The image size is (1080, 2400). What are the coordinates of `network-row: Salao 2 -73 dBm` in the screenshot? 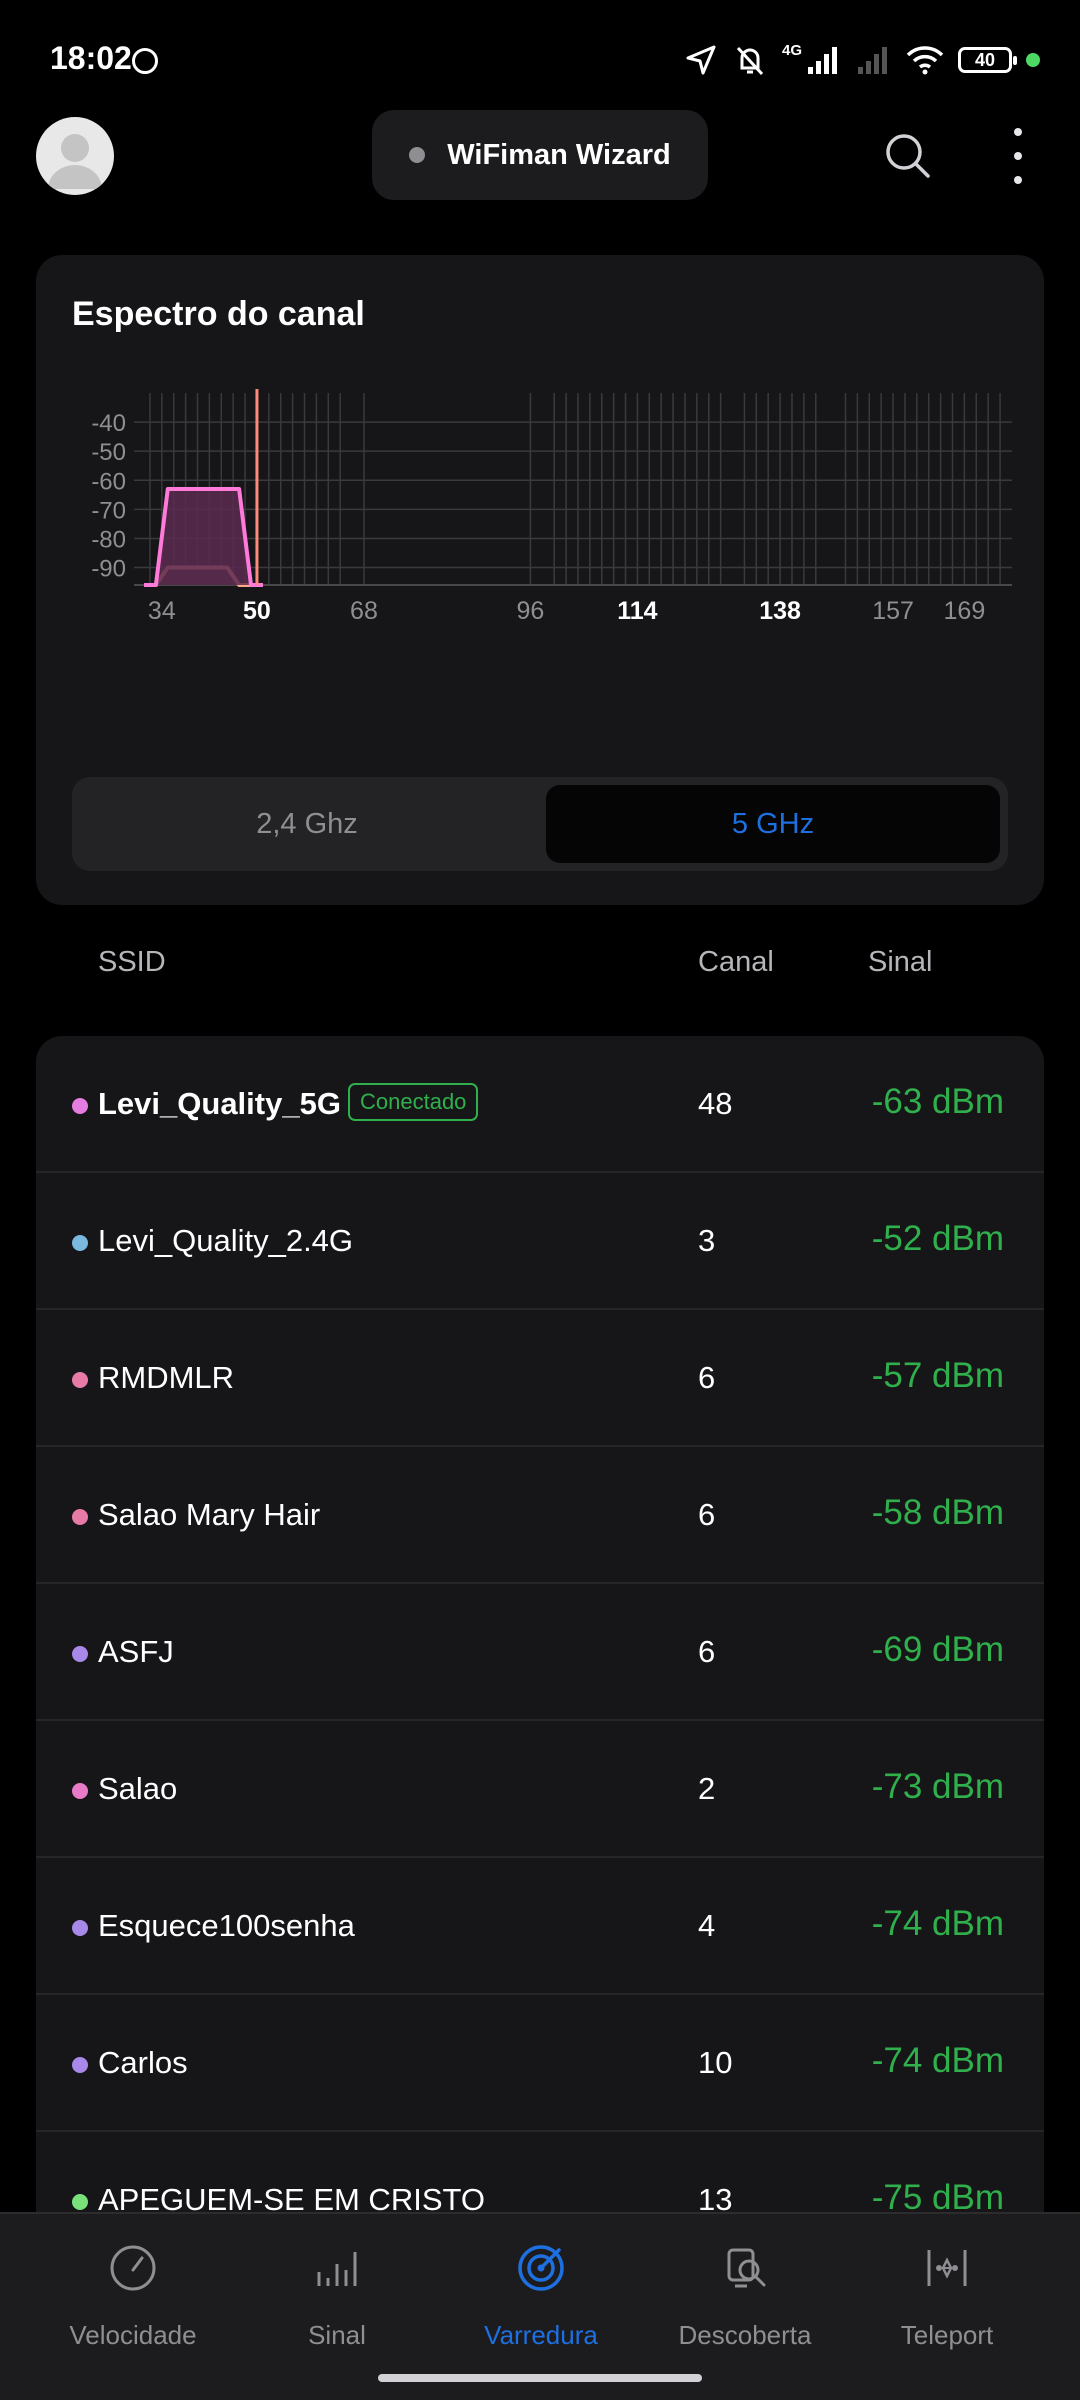 It's located at (540, 1789).